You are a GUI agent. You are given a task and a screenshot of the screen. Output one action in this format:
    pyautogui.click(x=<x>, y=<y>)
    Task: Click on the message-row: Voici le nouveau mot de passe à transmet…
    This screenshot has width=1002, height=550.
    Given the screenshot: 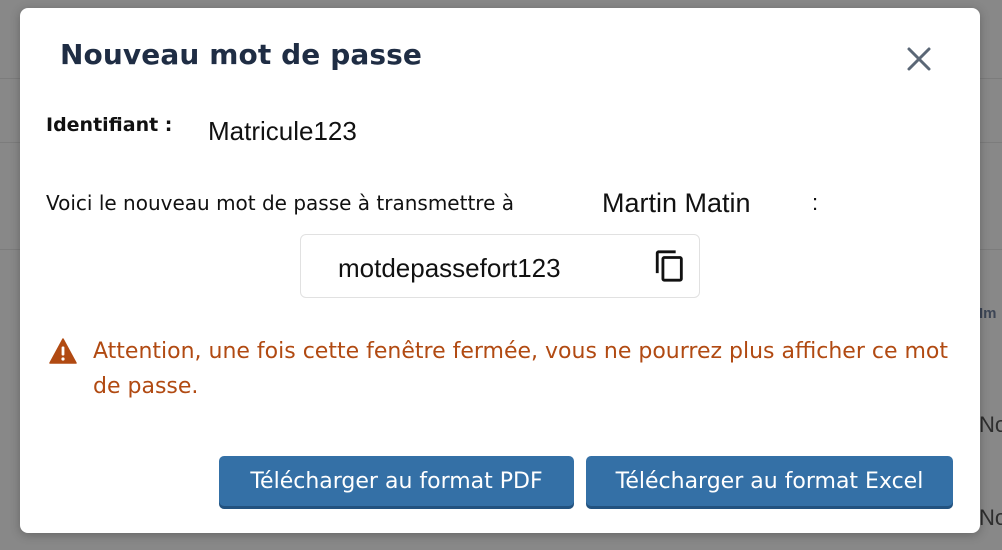 What is the action you would take?
    pyautogui.click(x=432, y=203)
    